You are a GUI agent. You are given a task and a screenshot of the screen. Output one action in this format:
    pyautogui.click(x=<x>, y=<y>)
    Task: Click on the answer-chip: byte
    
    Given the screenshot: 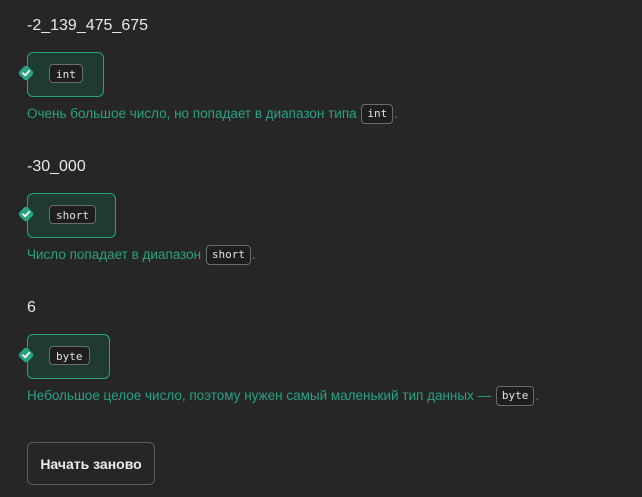 What is the action you would take?
    pyautogui.click(x=69, y=355)
    